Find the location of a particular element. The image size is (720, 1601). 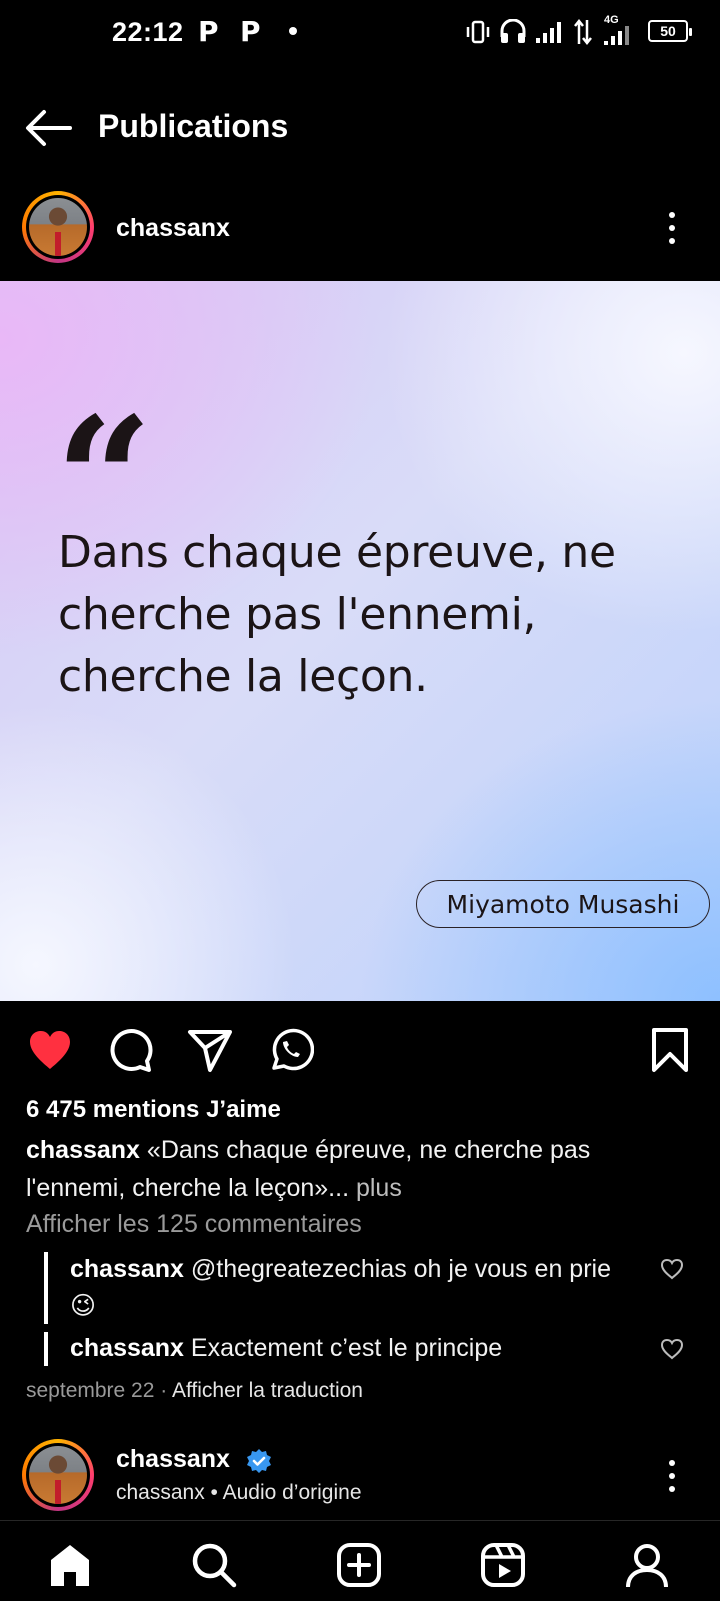

comment-item: chassanx Exactement c’est le principe is located at coordinates (350, 1348).